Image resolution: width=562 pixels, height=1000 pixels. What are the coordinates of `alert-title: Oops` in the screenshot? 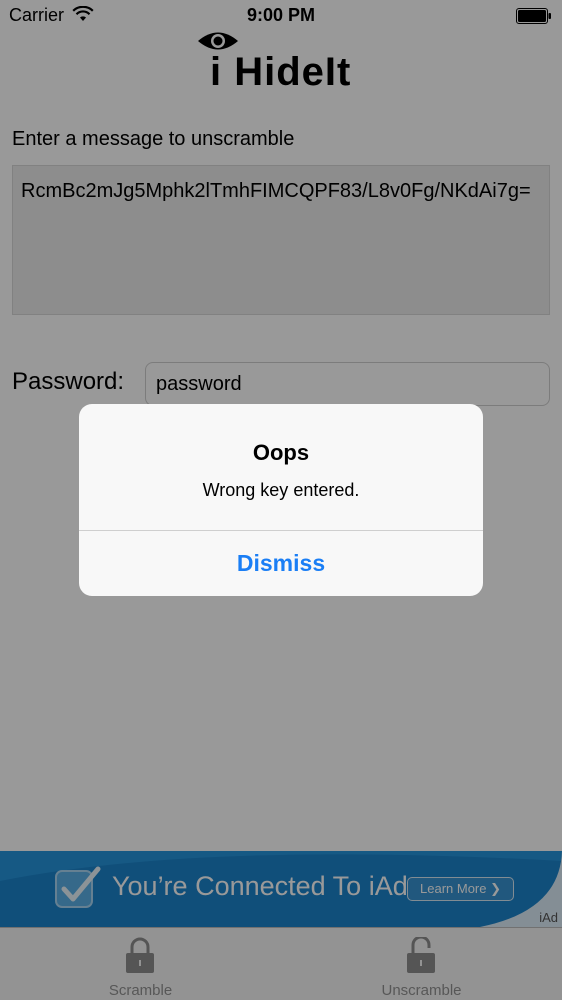 It's located at (281, 452).